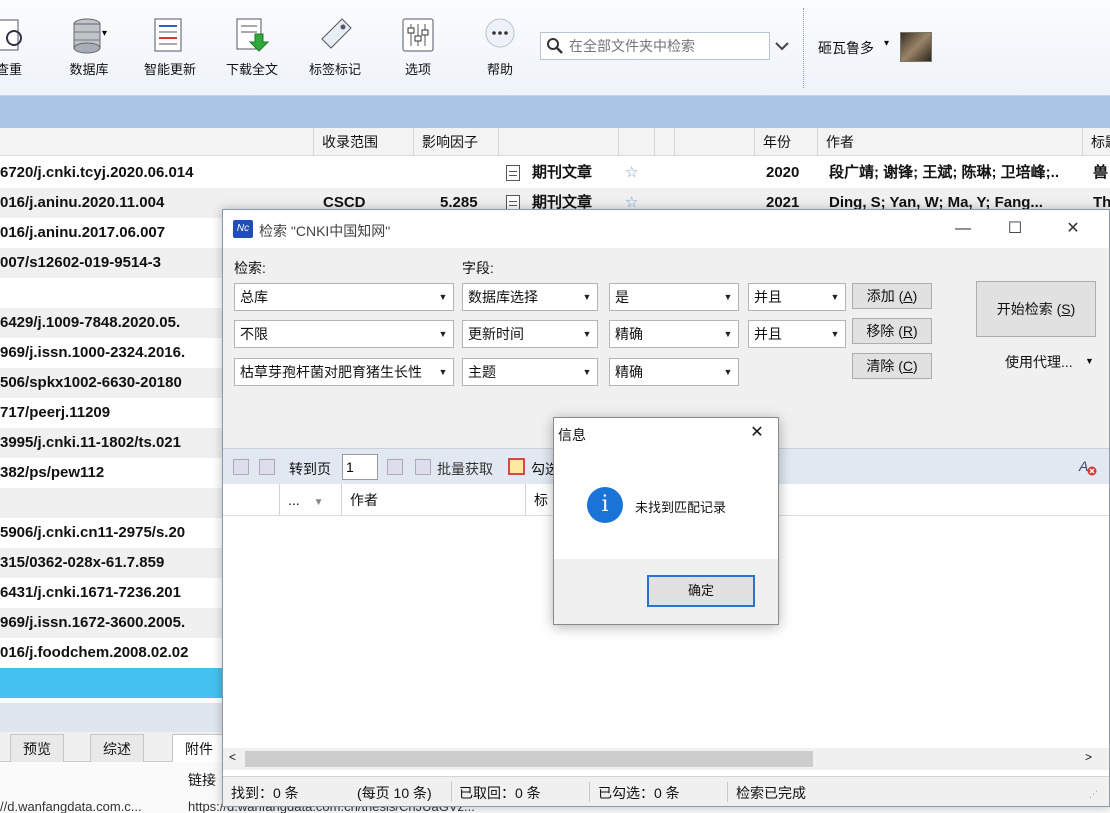  I want to click on batch-fetch-button: 批量获取, so click(465, 469).